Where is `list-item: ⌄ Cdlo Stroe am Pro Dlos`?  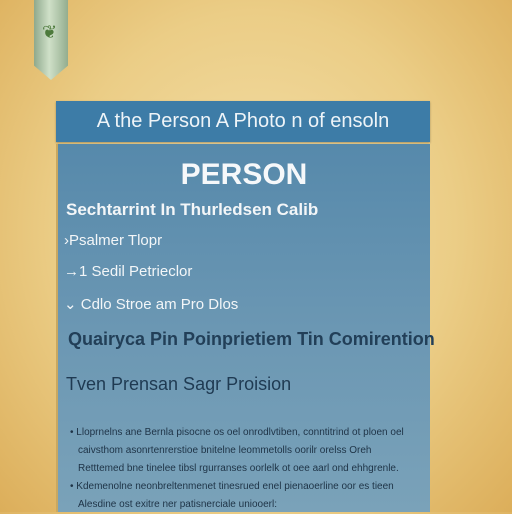 list-item: ⌄ Cdlo Stroe am Pro Dlos is located at coordinates (151, 304).